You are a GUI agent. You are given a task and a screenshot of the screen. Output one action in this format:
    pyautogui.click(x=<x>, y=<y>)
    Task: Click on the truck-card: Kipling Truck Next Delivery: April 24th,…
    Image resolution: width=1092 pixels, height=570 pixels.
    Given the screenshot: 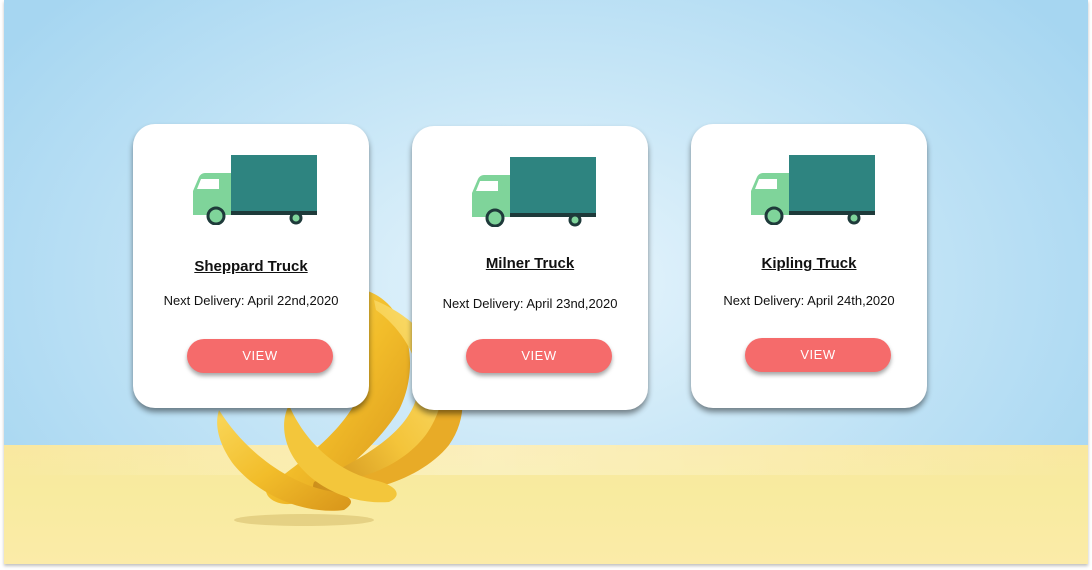 What is the action you would take?
    pyautogui.click(x=809, y=266)
    